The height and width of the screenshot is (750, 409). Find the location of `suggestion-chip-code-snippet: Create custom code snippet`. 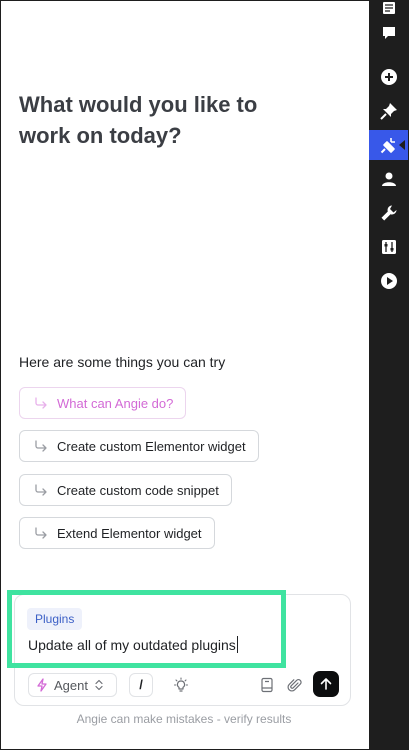

suggestion-chip-code-snippet: Create custom code snippet is located at coordinates (125, 490).